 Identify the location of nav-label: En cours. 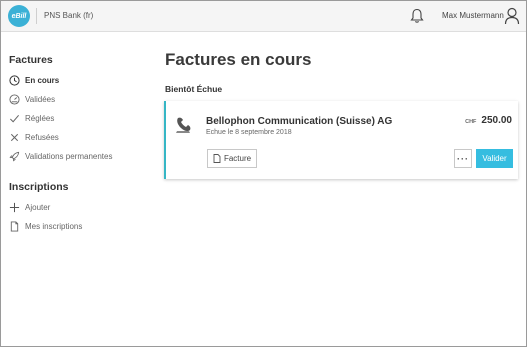
(42, 80).